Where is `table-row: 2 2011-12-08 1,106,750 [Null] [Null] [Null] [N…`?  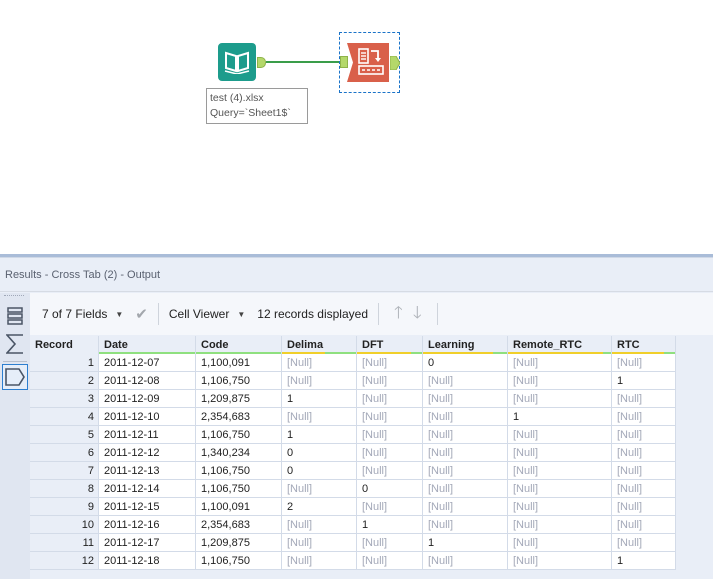 table-row: 2 2011-12-08 1,106,750 [Null] [Null] [Null] [N… is located at coordinates (353, 381).